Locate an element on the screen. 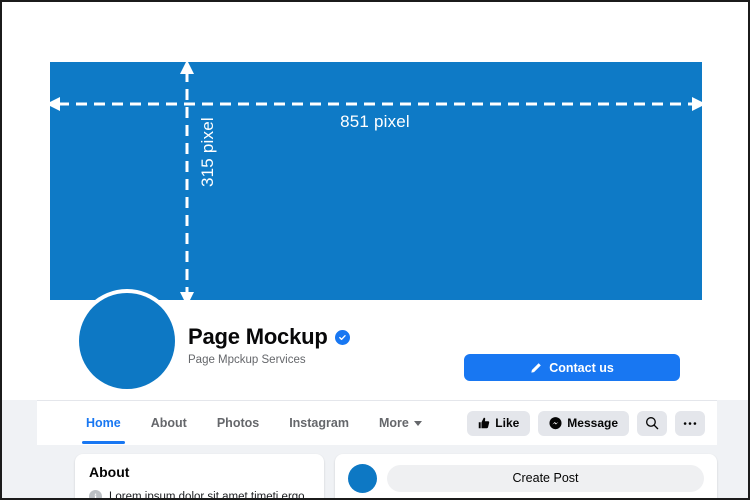 The width and height of the screenshot is (750, 500). tab-instagram: Instagram is located at coordinates (319, 423).